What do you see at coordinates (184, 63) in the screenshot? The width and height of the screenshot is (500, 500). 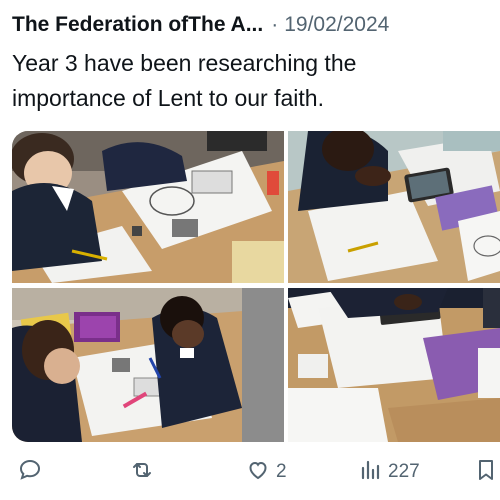 I see `tweet-text-line: Year 3 have been researching the` at bounding box center [184, 63].